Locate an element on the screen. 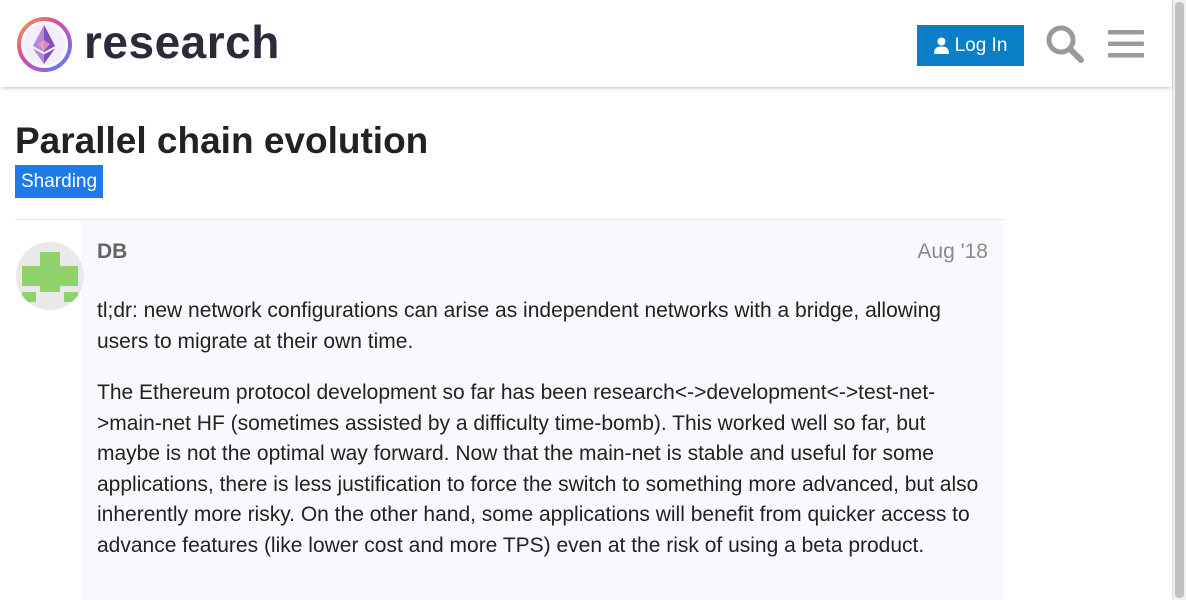 Image resolution: width=1186 pixels, height=600 pixels. login-button: Log In is located at coordinates (970, 45).